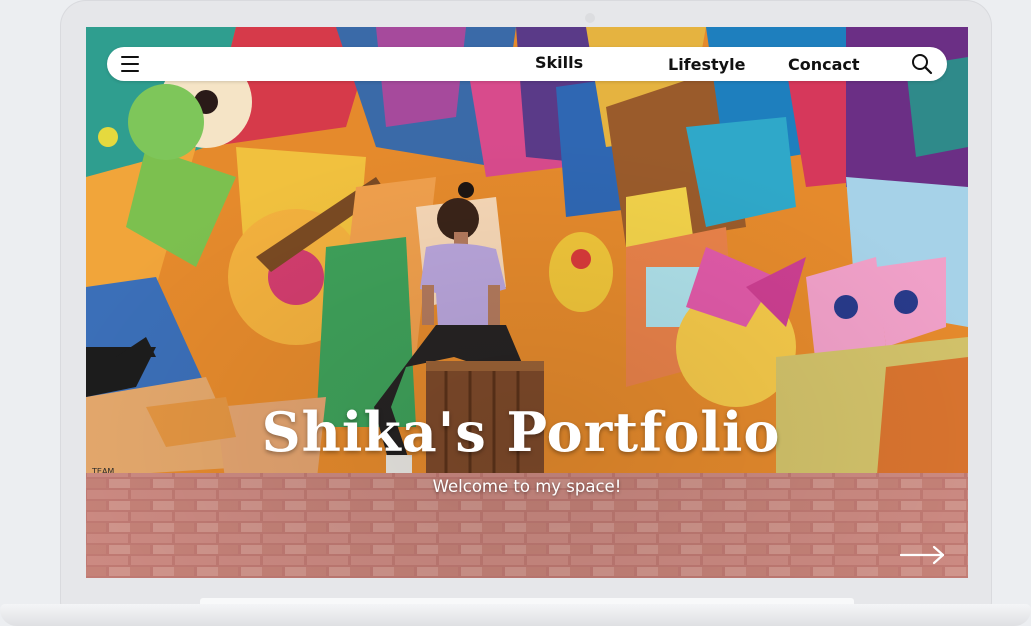 The width and height of the screenshot is (1031, 626). Describe the element at coordinates (130, 64) in the screenshot. I see `hamburger-menu-icon` at that location.